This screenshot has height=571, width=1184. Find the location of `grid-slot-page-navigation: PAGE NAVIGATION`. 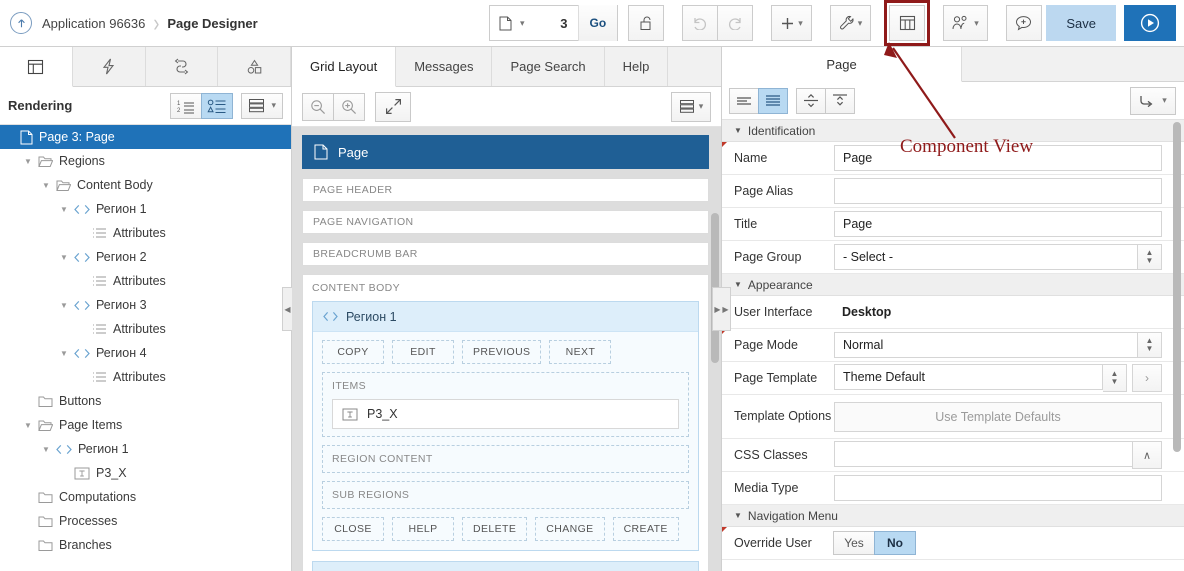

grid-slot-page-navigation: PAGE NAVIGATION is located at coordinates (505, 222).